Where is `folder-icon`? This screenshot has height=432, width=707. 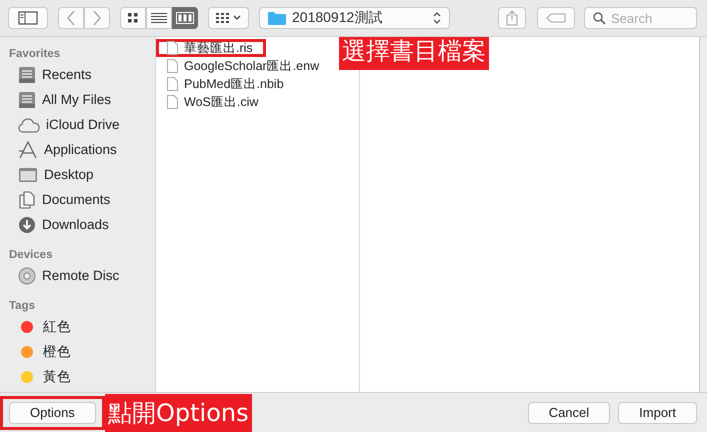 folder-icon is located at coordinates (277, 18).